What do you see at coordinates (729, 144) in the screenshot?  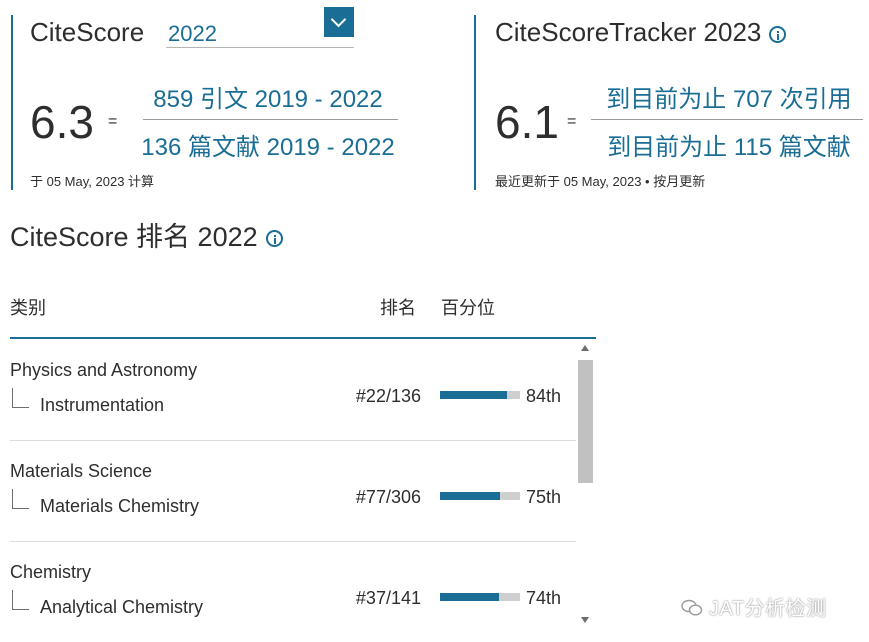 I see `tracker-documents-link: 到目前为止 115 篇文献` at bounding box center [729, 144].